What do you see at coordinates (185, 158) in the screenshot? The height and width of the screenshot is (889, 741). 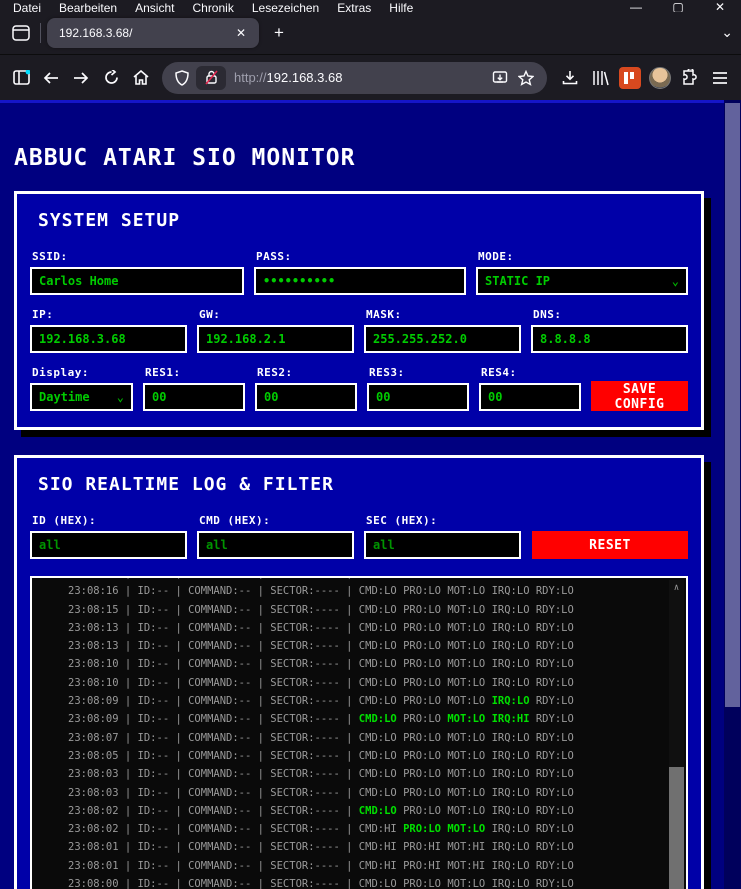 I see `page-title: ABBUC ATARI SIO MONITOR` at bounding box center [185, 158].